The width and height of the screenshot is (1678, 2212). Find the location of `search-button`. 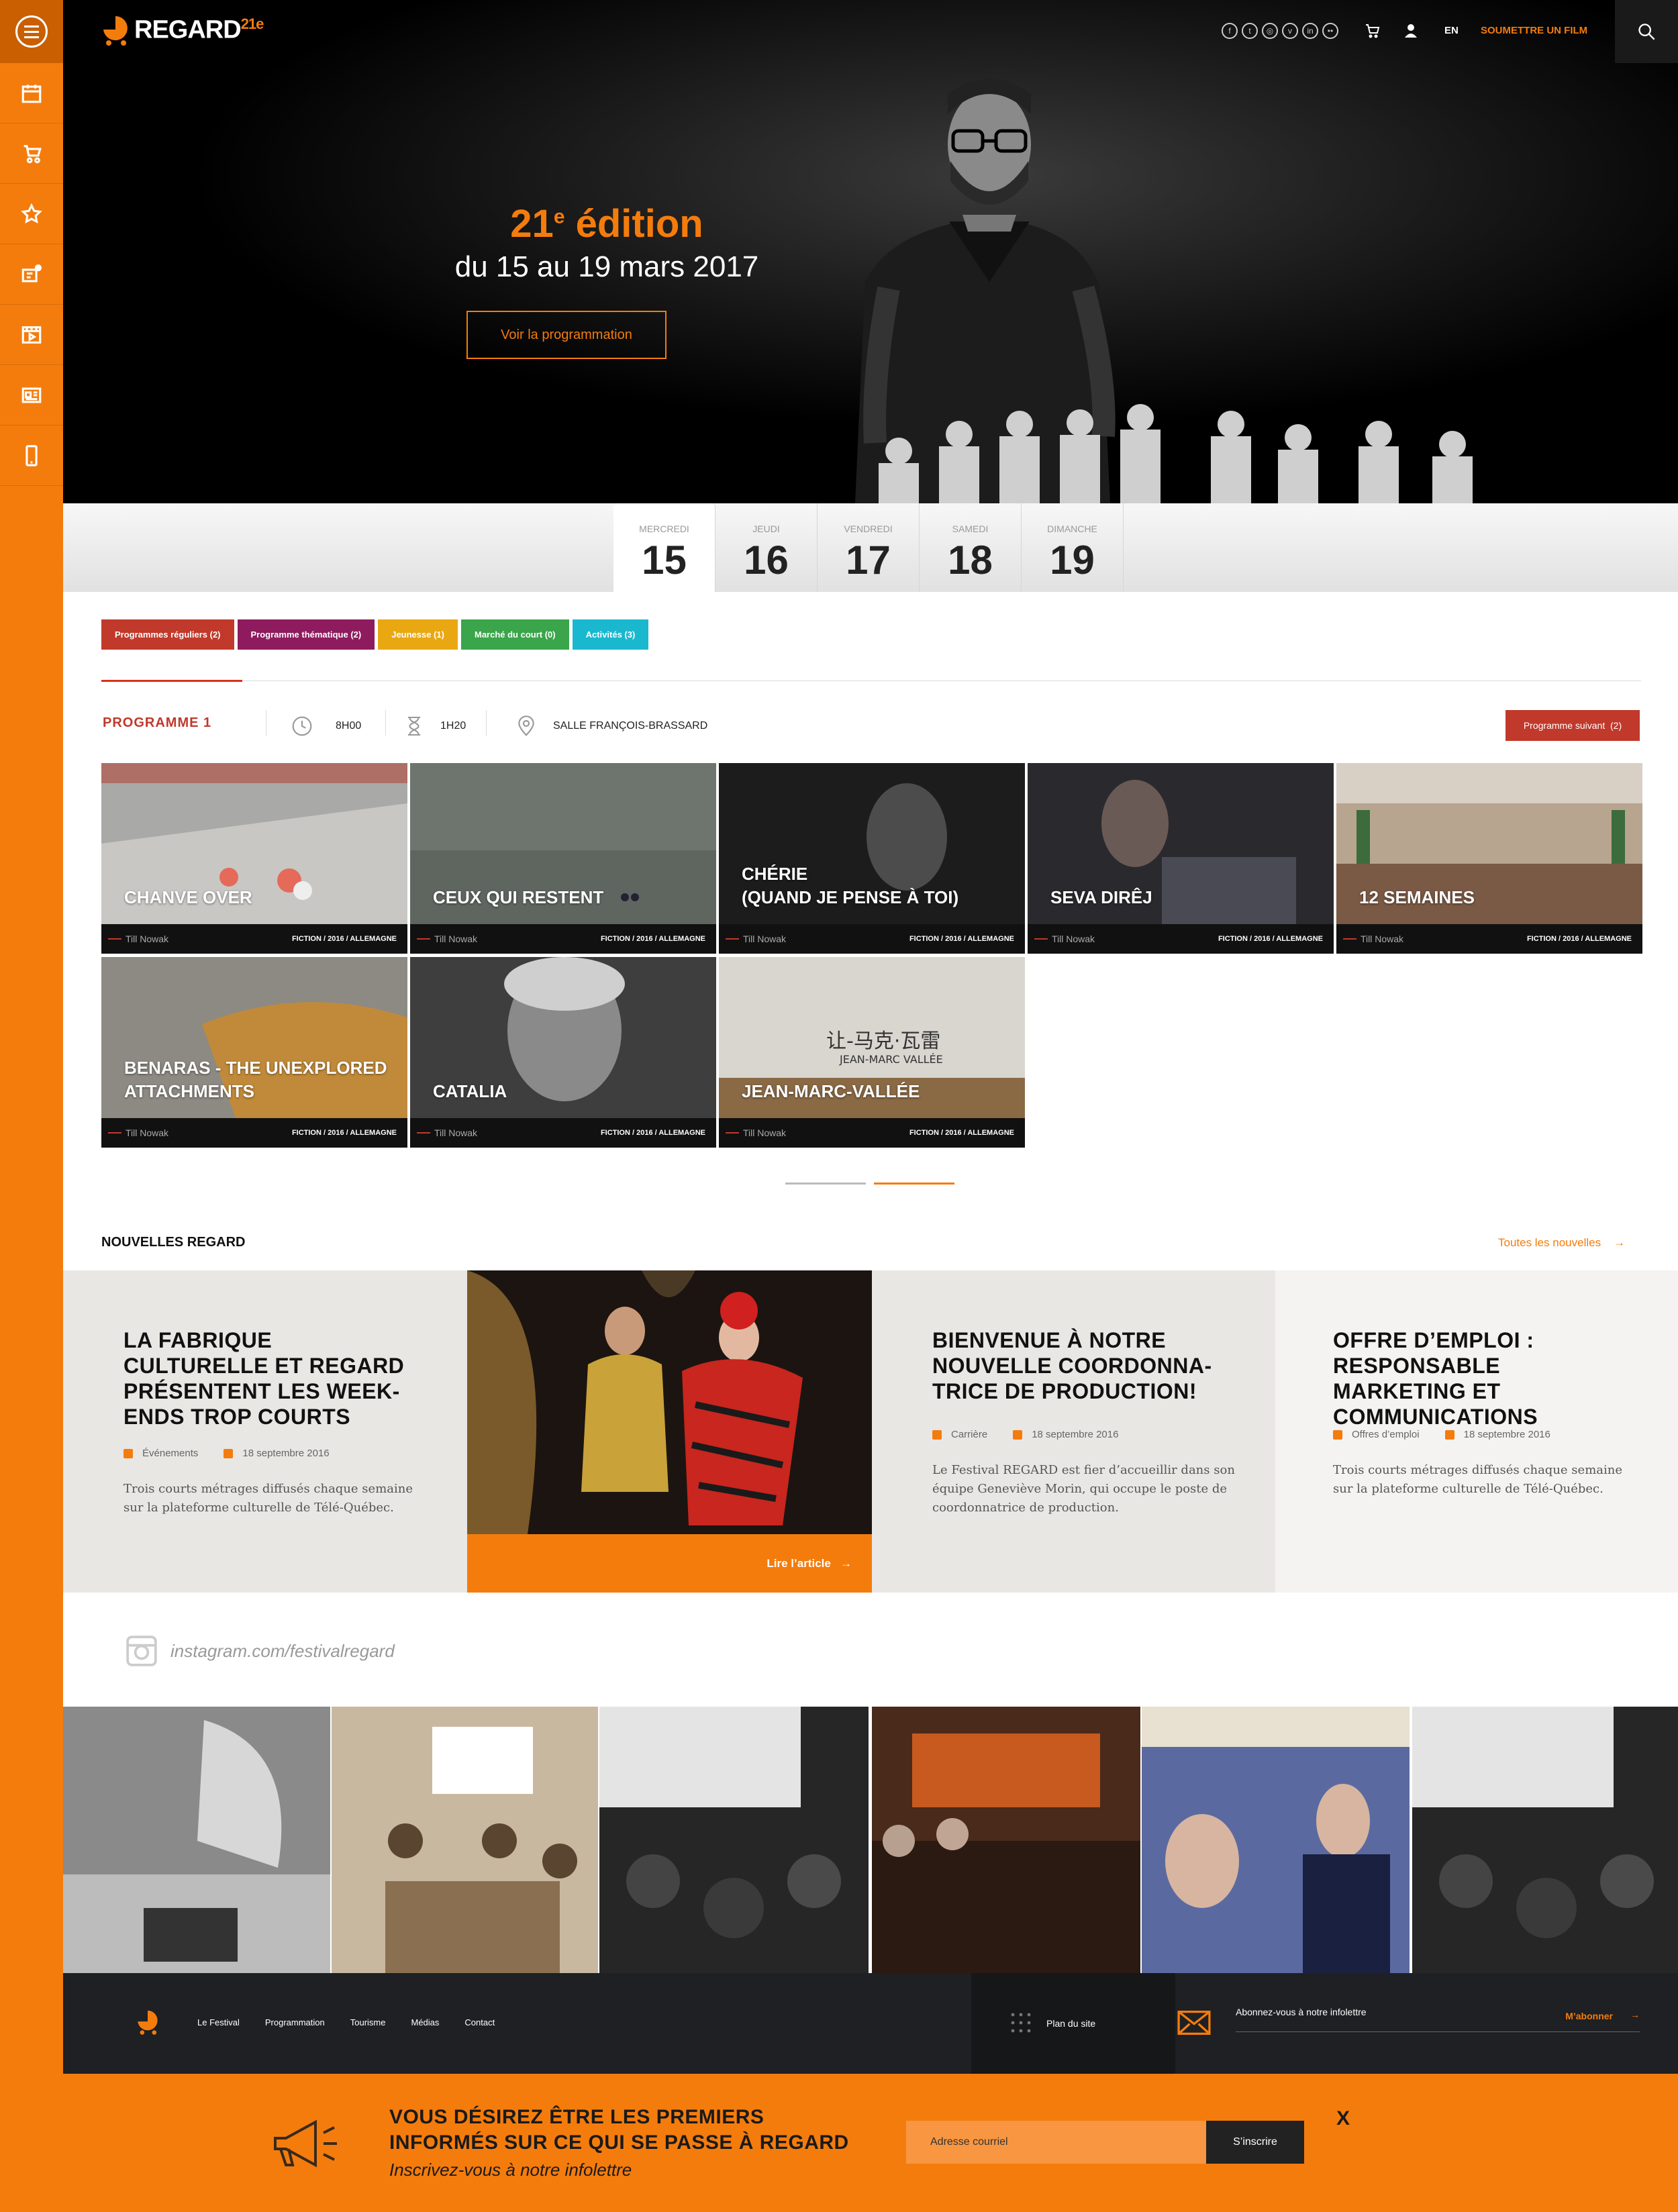

search-button is located at coordinates (1646, 31).